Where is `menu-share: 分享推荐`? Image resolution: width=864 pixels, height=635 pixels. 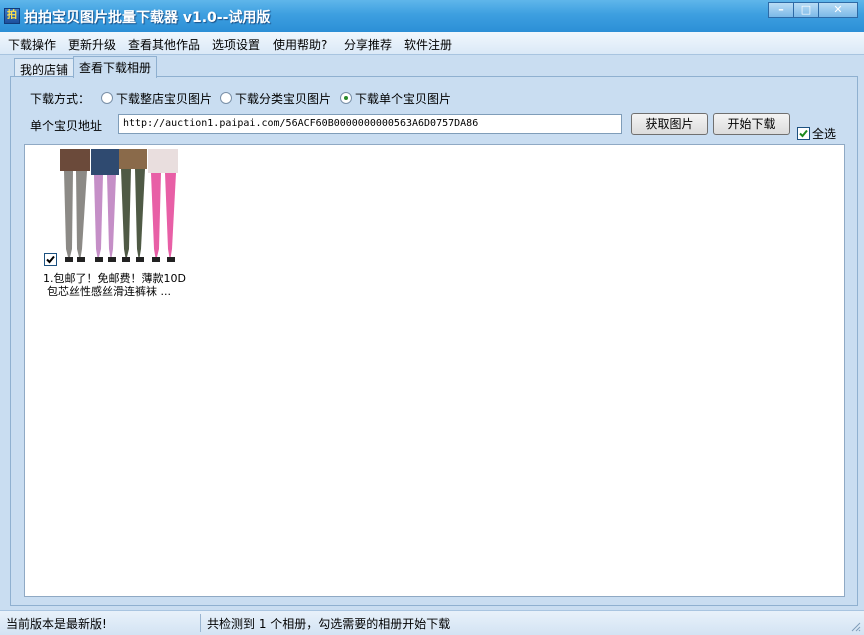 menu-share: 分享推荐 is located at coordinates (368, 44).